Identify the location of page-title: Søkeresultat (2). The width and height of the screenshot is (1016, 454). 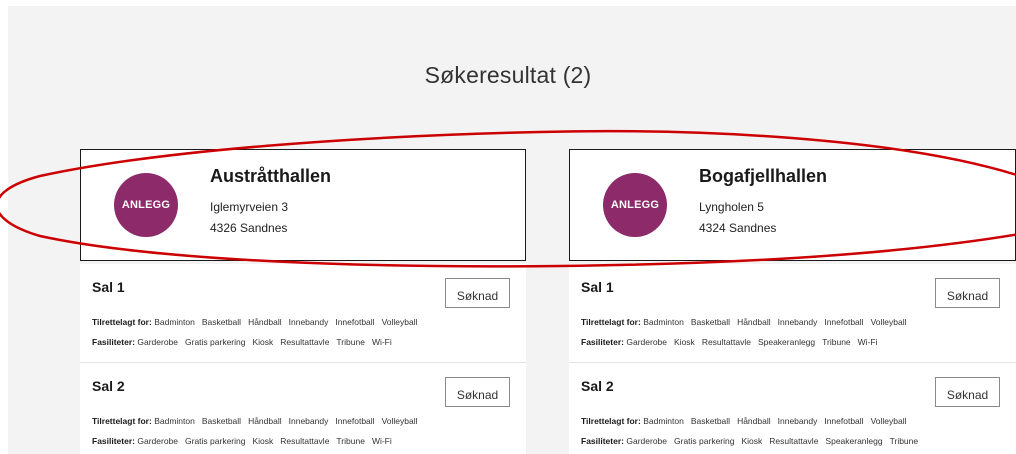
(508, 75).